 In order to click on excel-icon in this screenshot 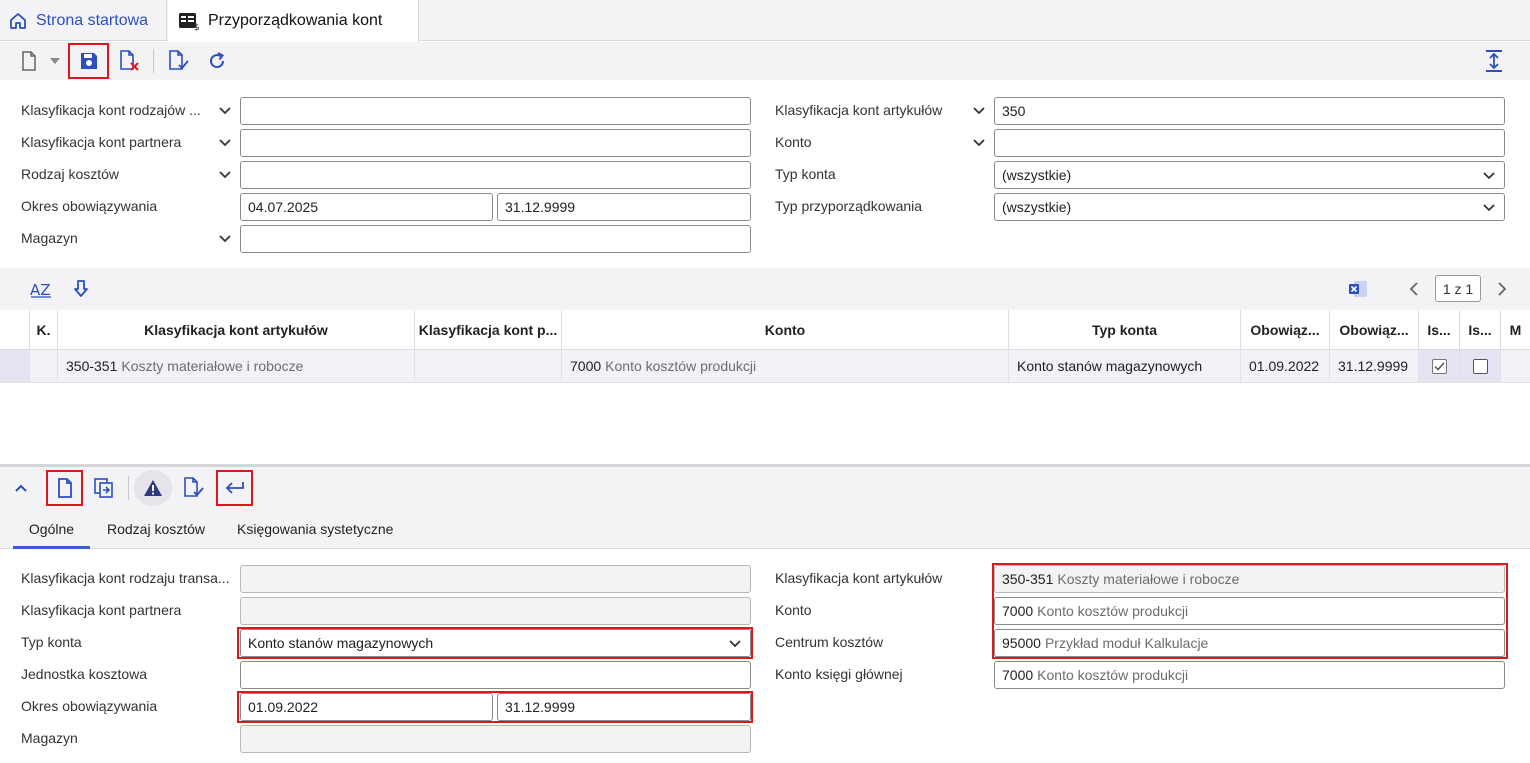, I will do `click(1358, 289)`.